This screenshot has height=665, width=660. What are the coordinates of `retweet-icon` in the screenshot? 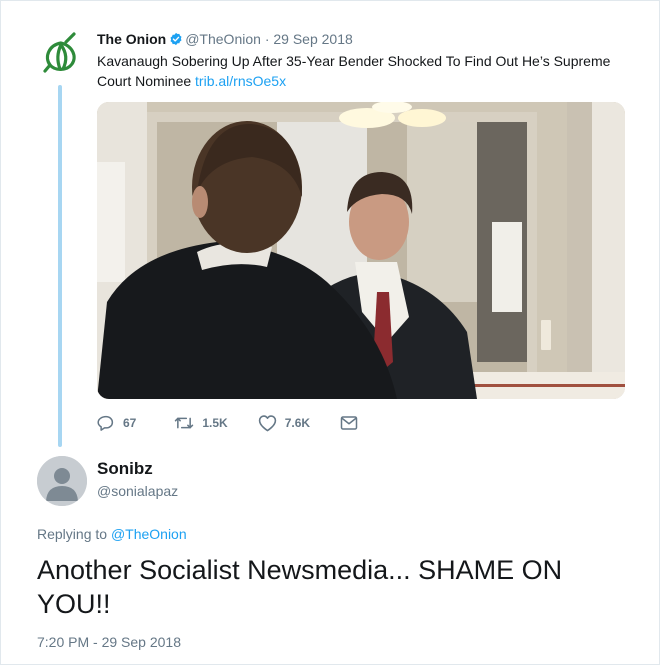 It's located at (184, 423).